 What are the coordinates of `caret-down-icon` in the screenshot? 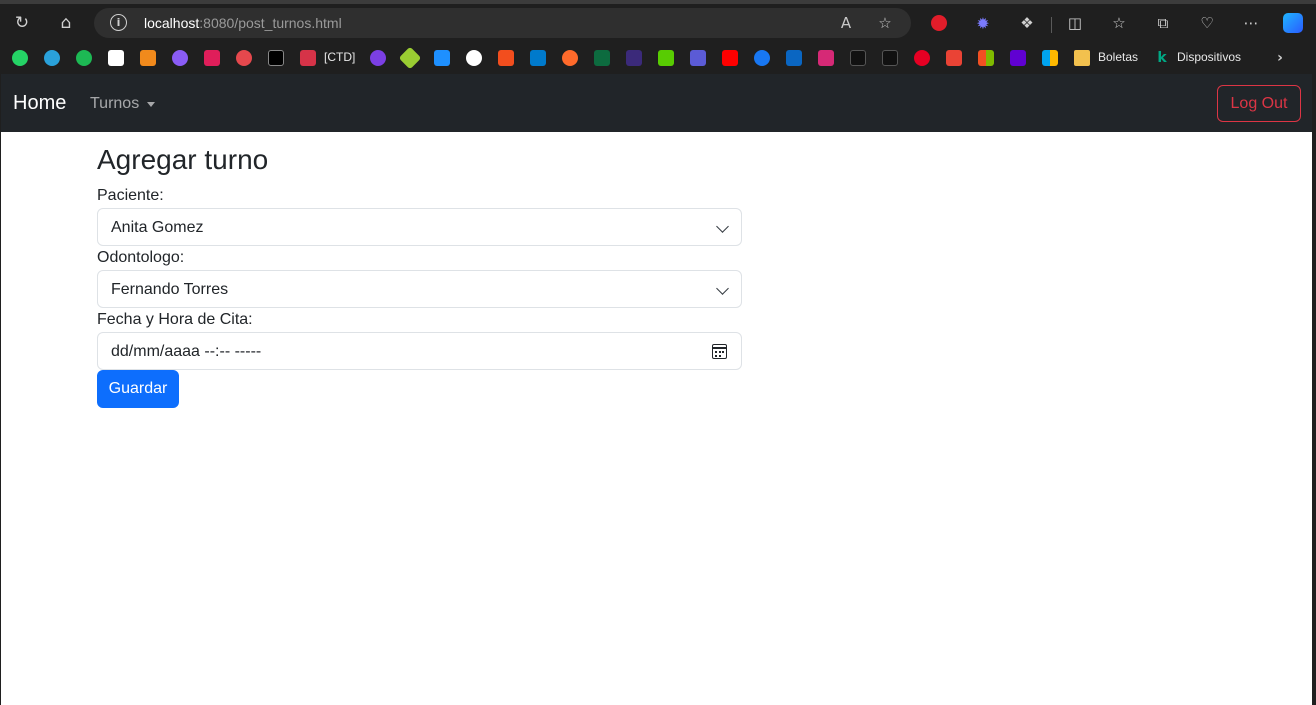 It's located at (151, 104).